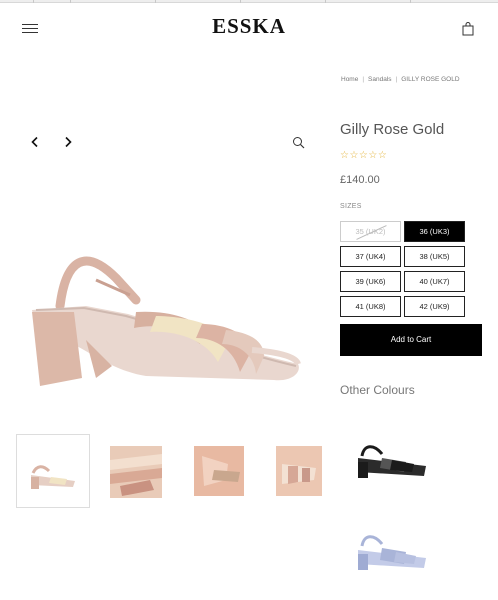 The image size is (498, 600). I want to click on magnifier-icon, so click(298, 142).